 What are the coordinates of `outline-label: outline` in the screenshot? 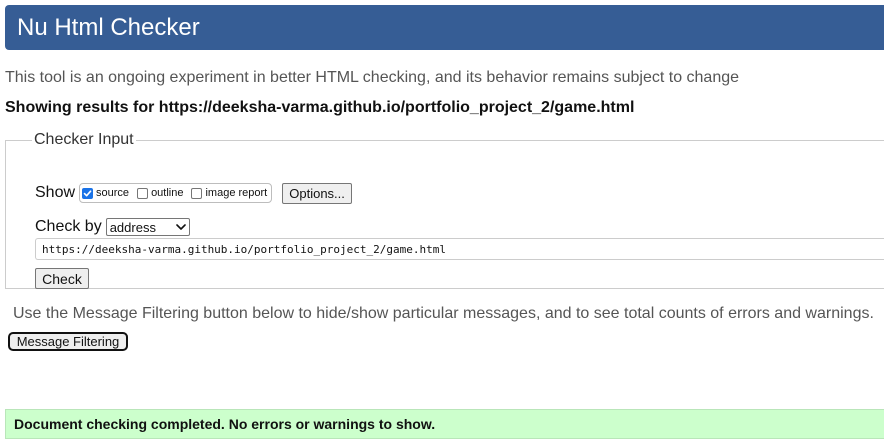 It's located at (167, 193).